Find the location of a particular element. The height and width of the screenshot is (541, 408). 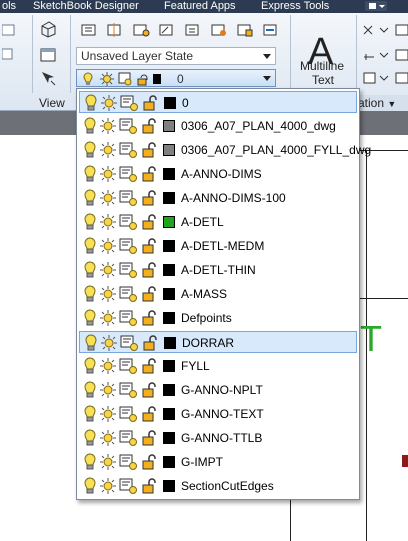

menu-item-express-tools: Express Tools is located at coordinates (295, 6).